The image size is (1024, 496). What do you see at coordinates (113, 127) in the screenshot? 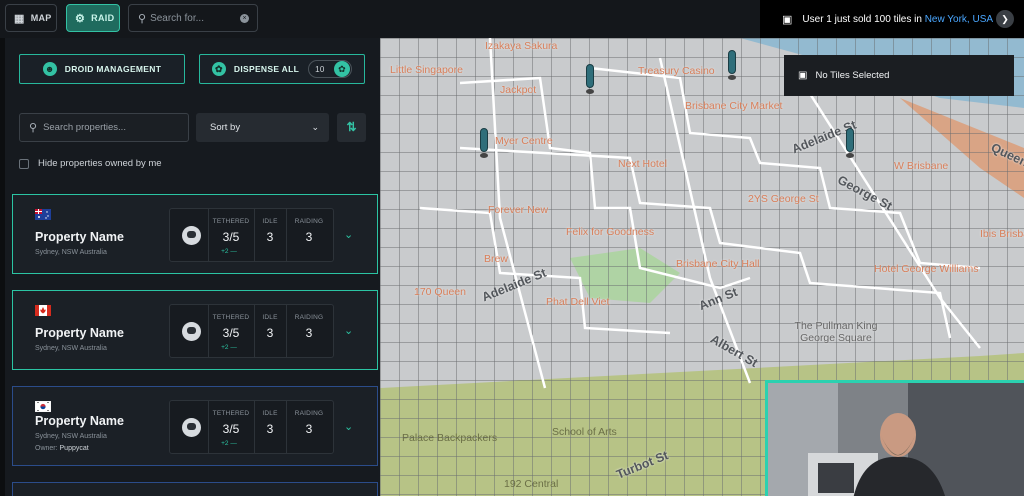
I see `property-search-input` at bounding box center [113, 127].